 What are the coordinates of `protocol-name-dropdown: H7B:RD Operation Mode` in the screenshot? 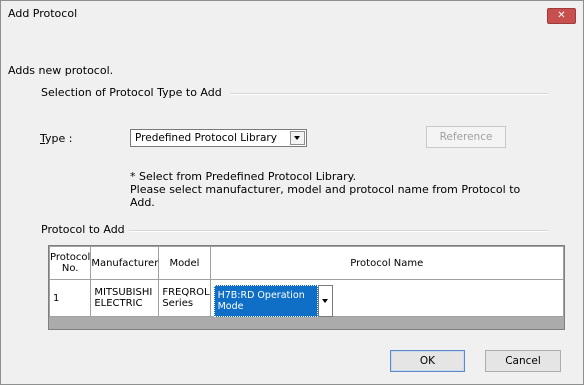 It's located at (265, 301).